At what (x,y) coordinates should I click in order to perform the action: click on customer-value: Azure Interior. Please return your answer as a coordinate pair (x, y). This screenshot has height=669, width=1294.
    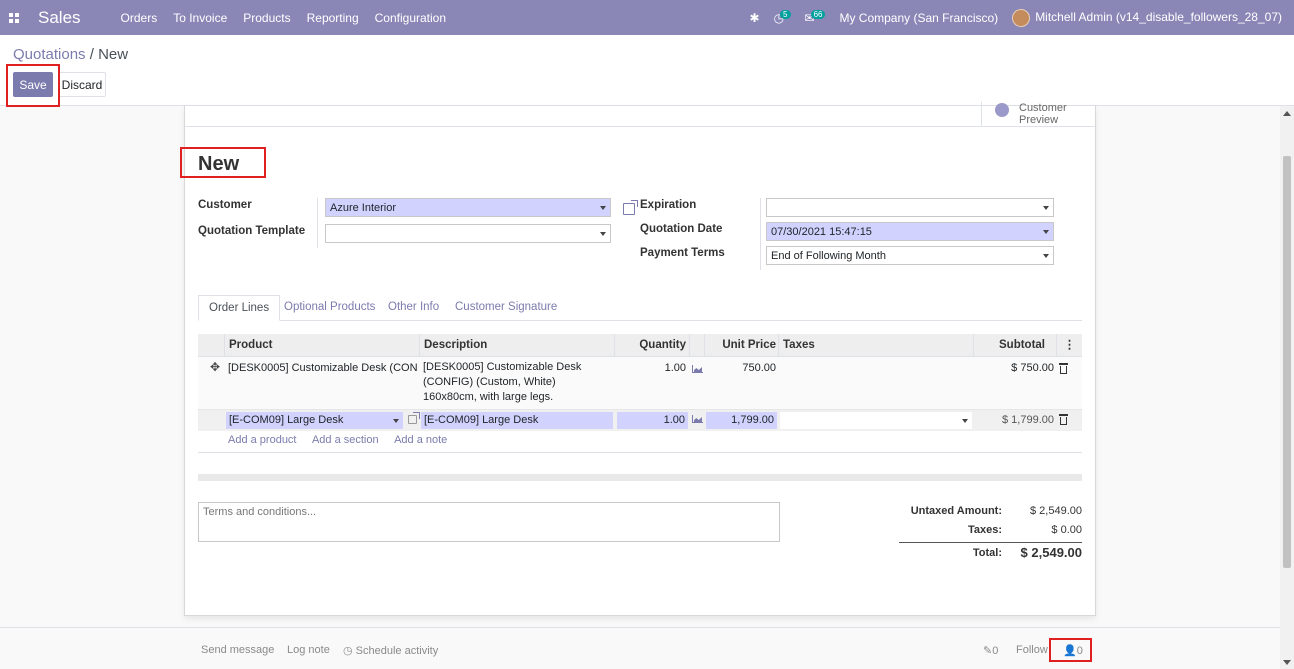
    Looking at the image, I should click on (363, 208).